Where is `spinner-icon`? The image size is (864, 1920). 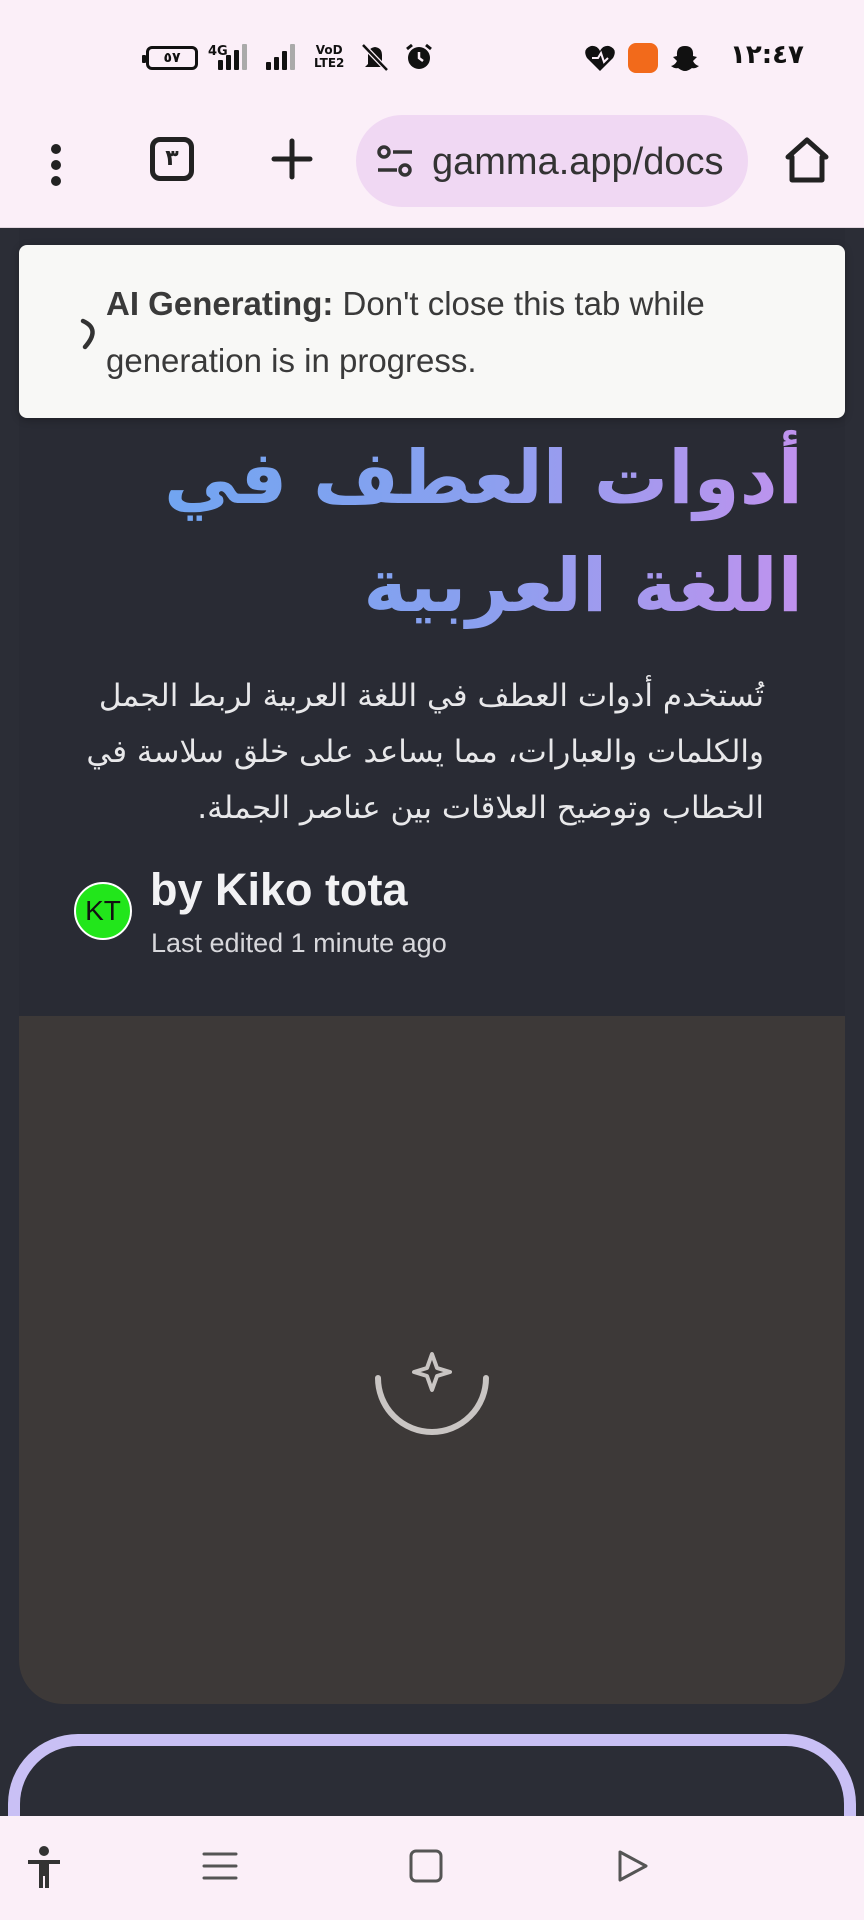
spinner-icon is located at coordinates (87, 334).